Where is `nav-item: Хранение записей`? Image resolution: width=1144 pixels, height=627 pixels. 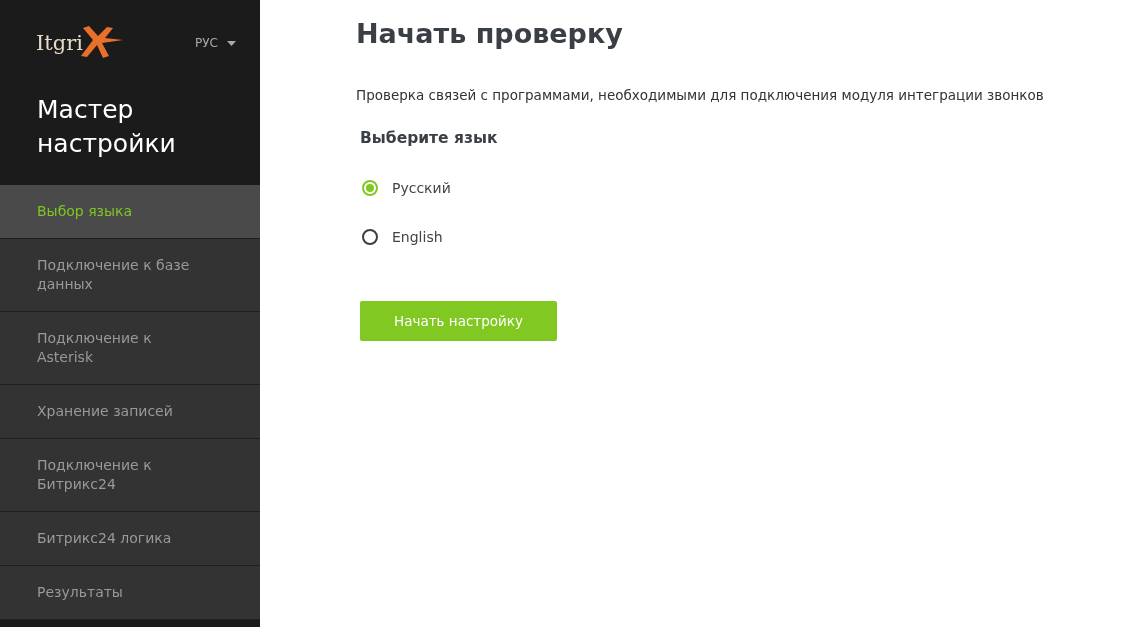 nav-item: Хранение записей is located at coordinates (130, 412).